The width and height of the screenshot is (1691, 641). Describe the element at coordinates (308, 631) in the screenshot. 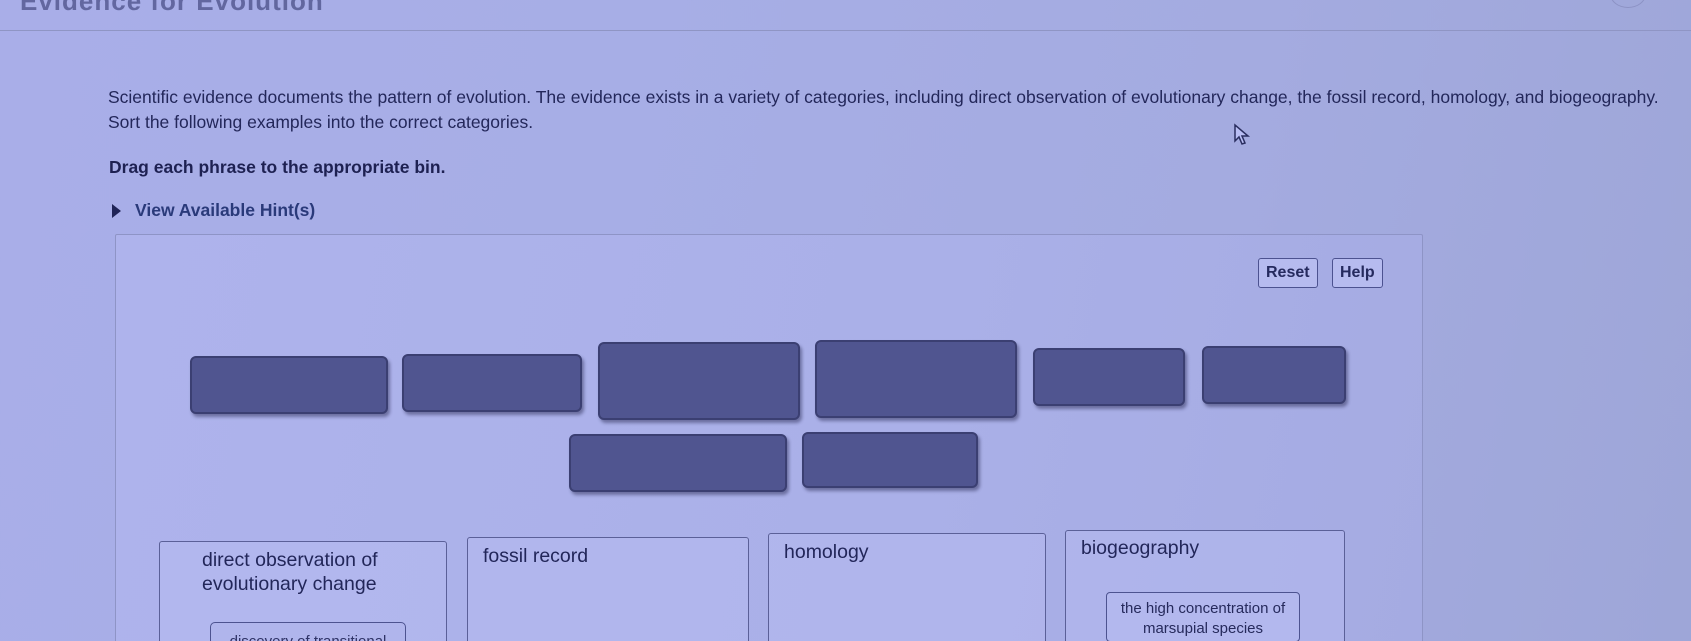

I see `placed-item-direct-observation: discovery of transitional` at that location.